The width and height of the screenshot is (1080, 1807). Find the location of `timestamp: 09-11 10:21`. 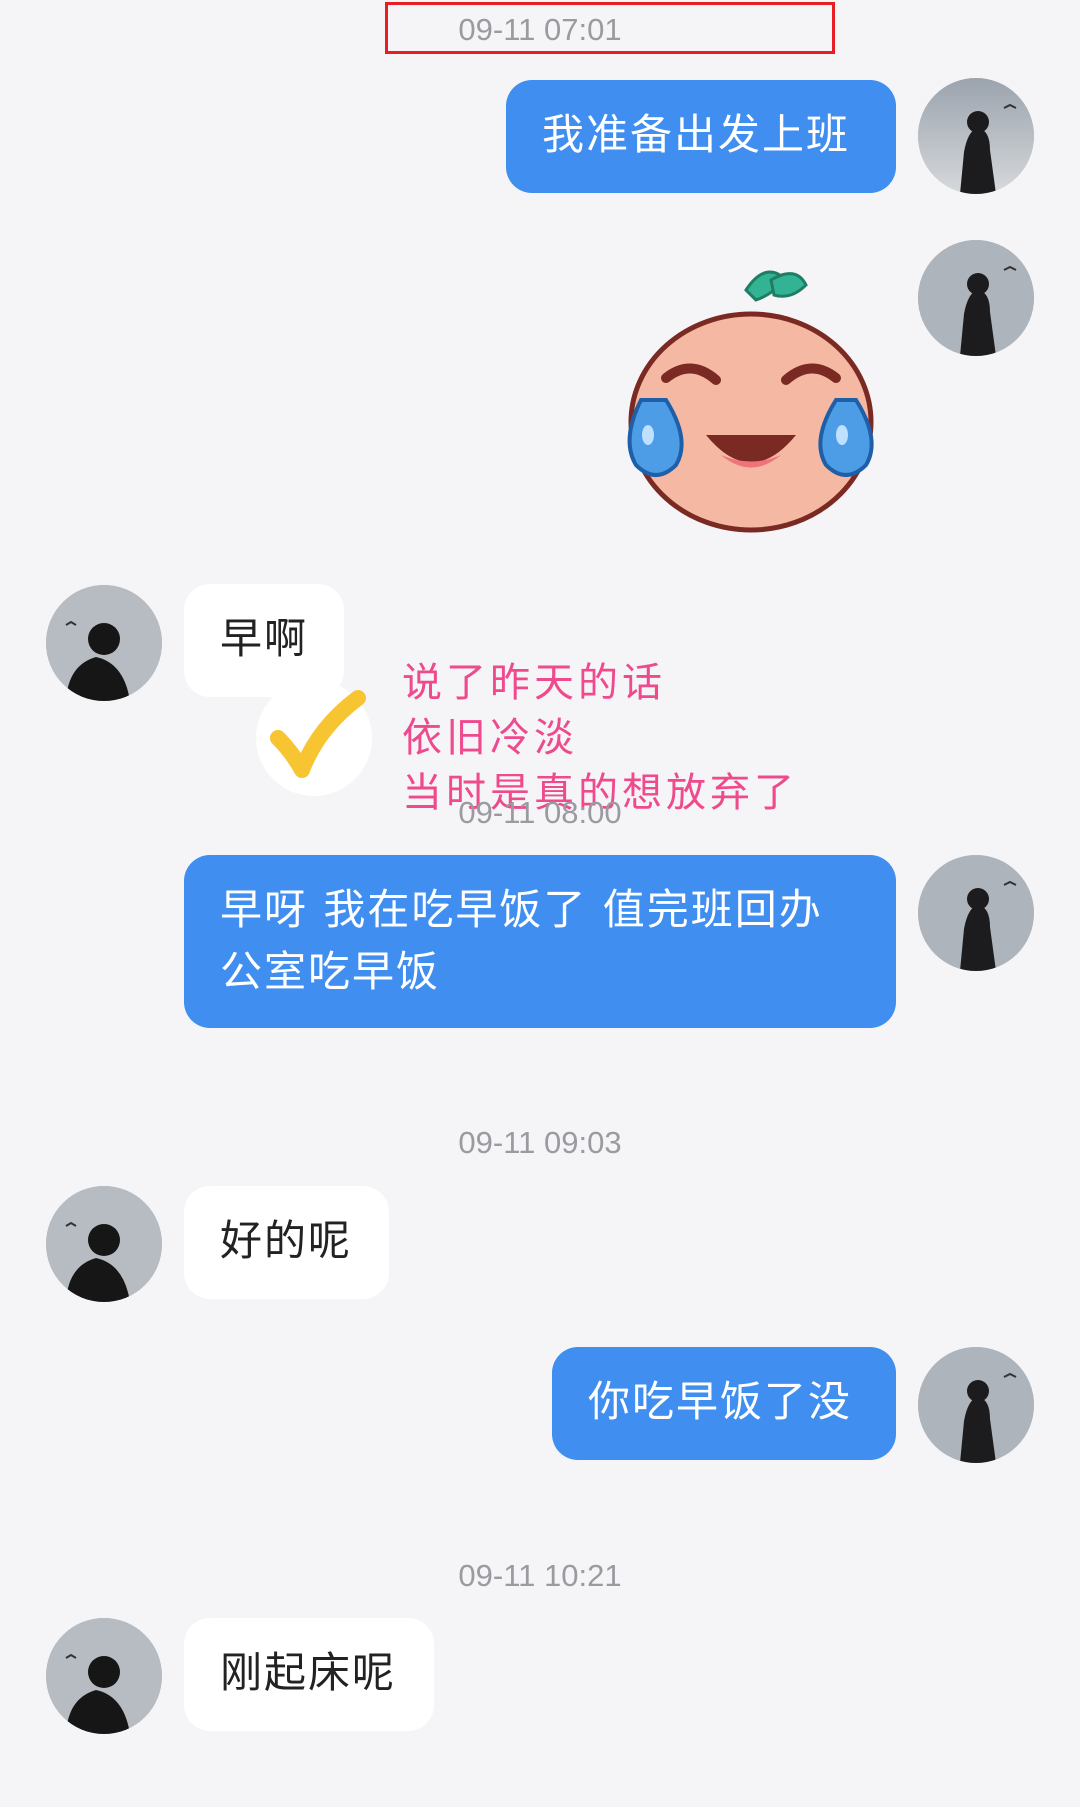

timestamp: 09-11 10:21 is located at coordinates (540, 1575).